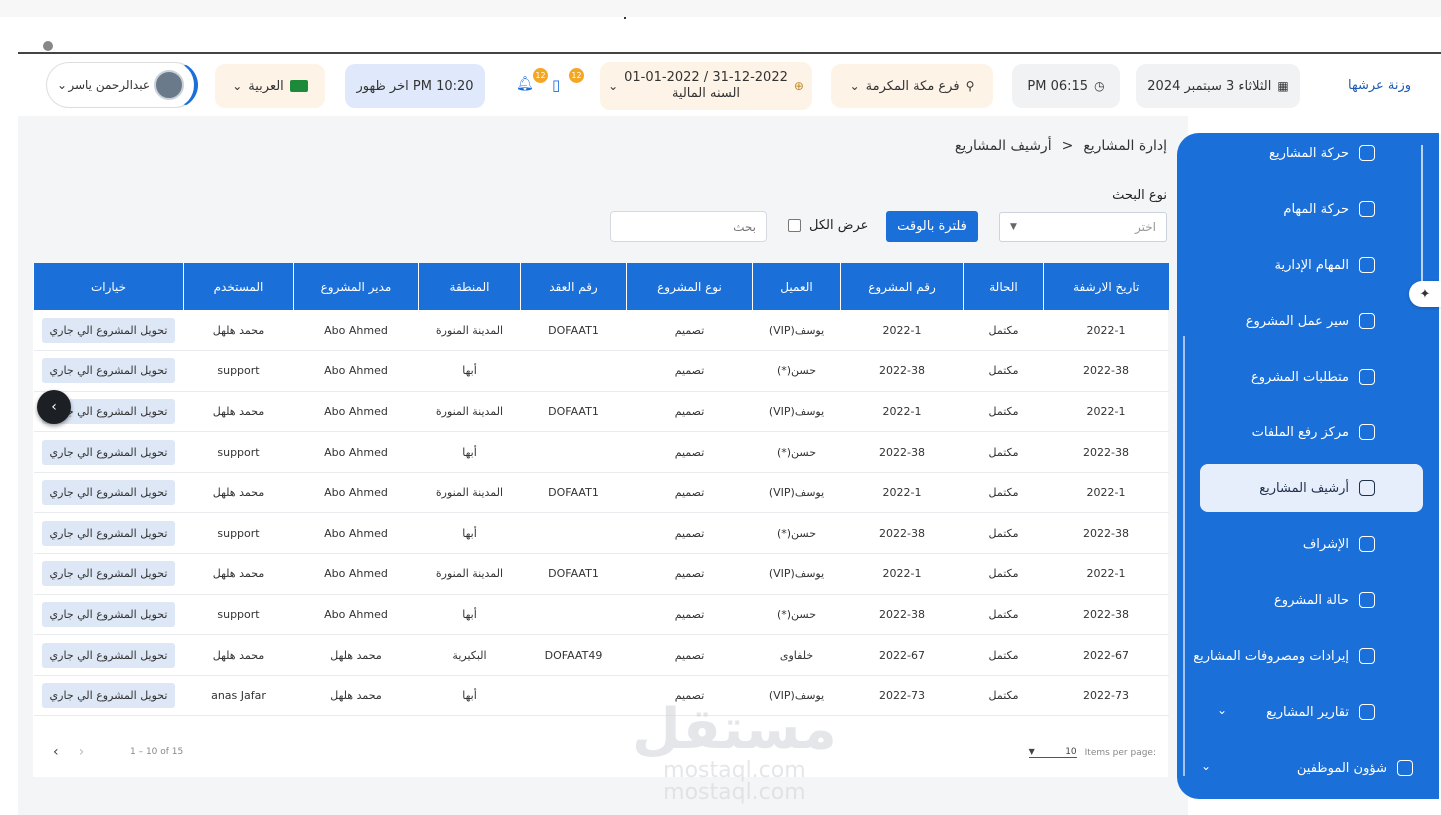  Describe the element at coordinates (734, 792) in the screenshot. I see `watermark-latin-2: mostaql.com` at that location.